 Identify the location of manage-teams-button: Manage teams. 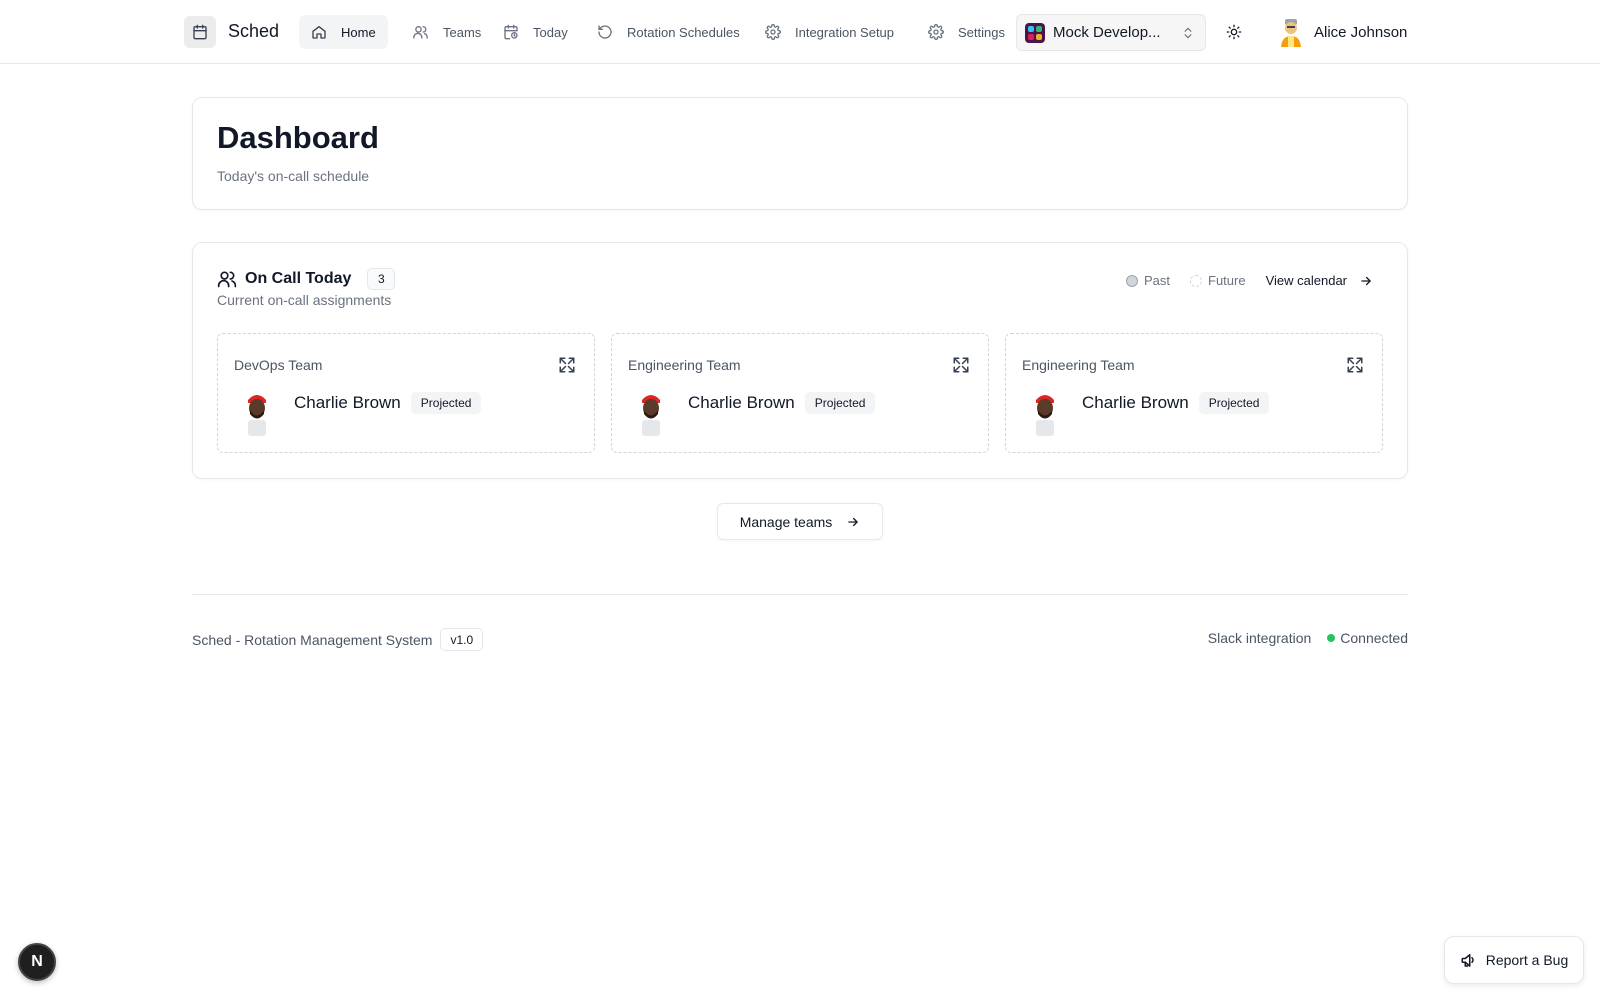
(800, 521).